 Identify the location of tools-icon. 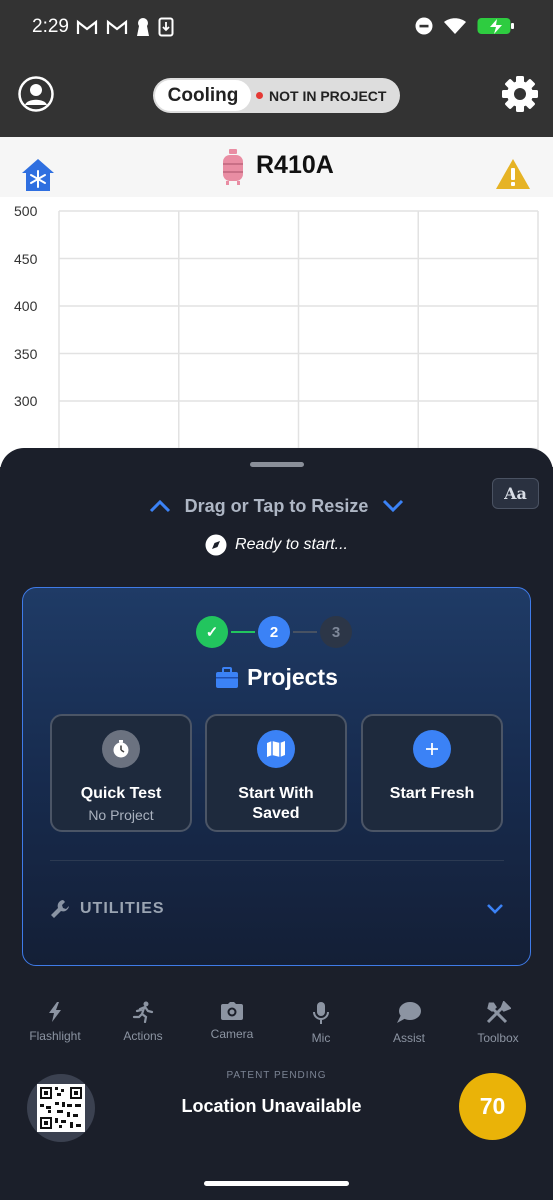
(498, 1012).